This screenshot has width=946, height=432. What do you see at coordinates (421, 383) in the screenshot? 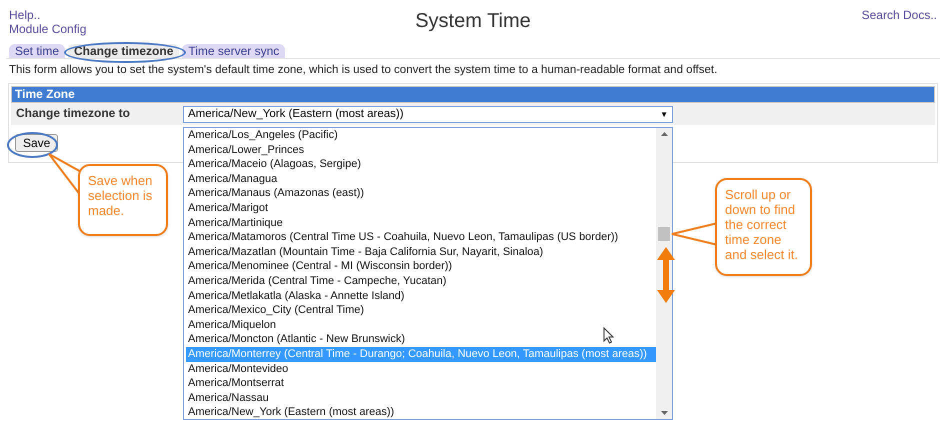
I see `timezone-option: America/Montserrat` at bounding box center [421, 383].